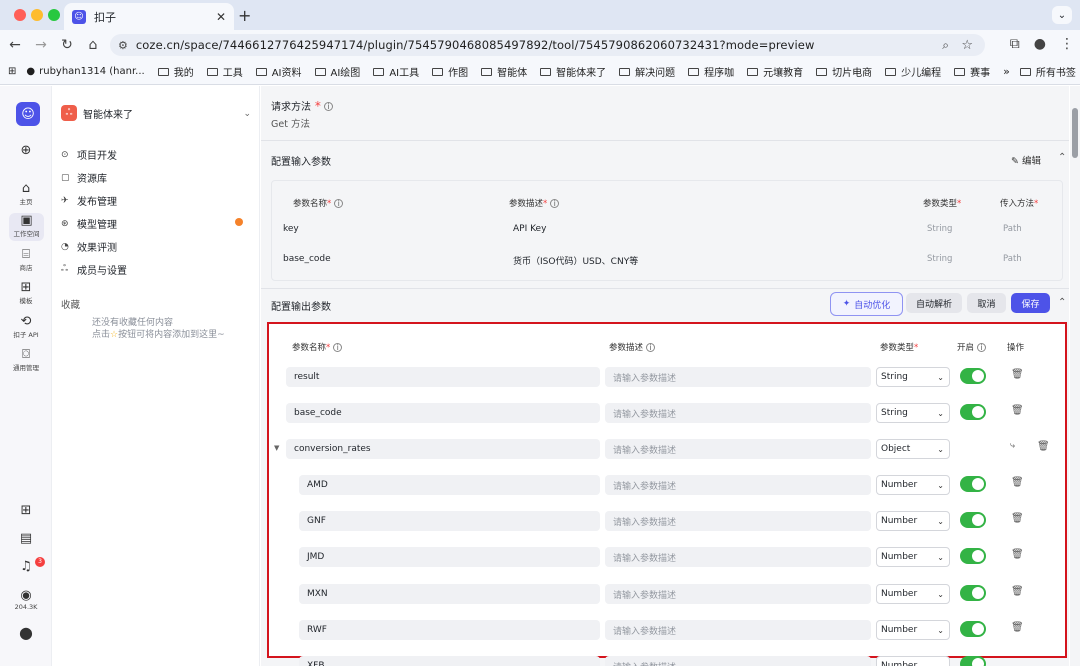 The image size is (1080, 666). Describe the element at coordinates (26, 511) in the screenshot. I see `rail-apps: ⊞` at that location.